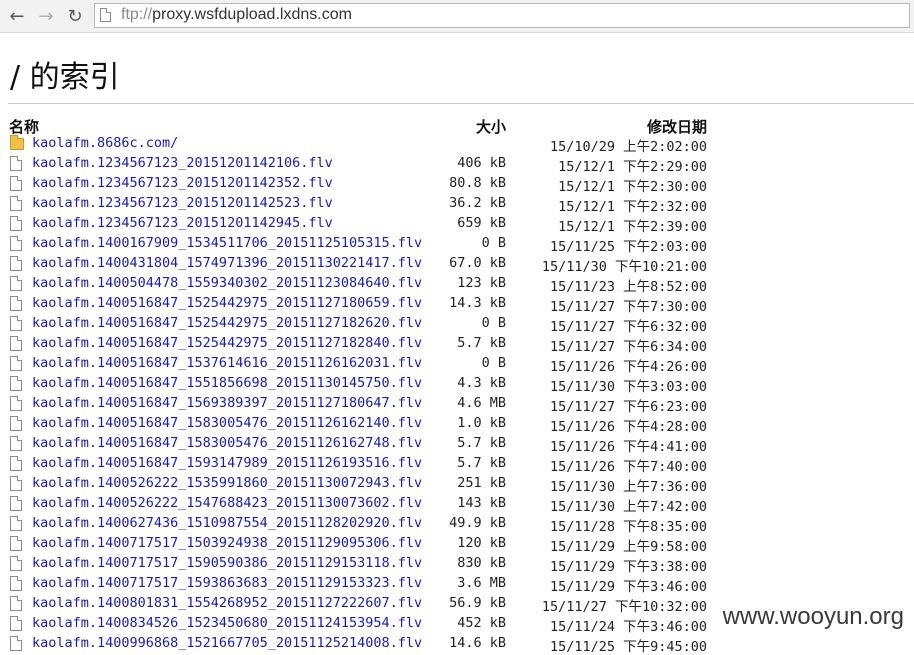  I want to click on entry-size: 49.9 kB, so click(477, 523).